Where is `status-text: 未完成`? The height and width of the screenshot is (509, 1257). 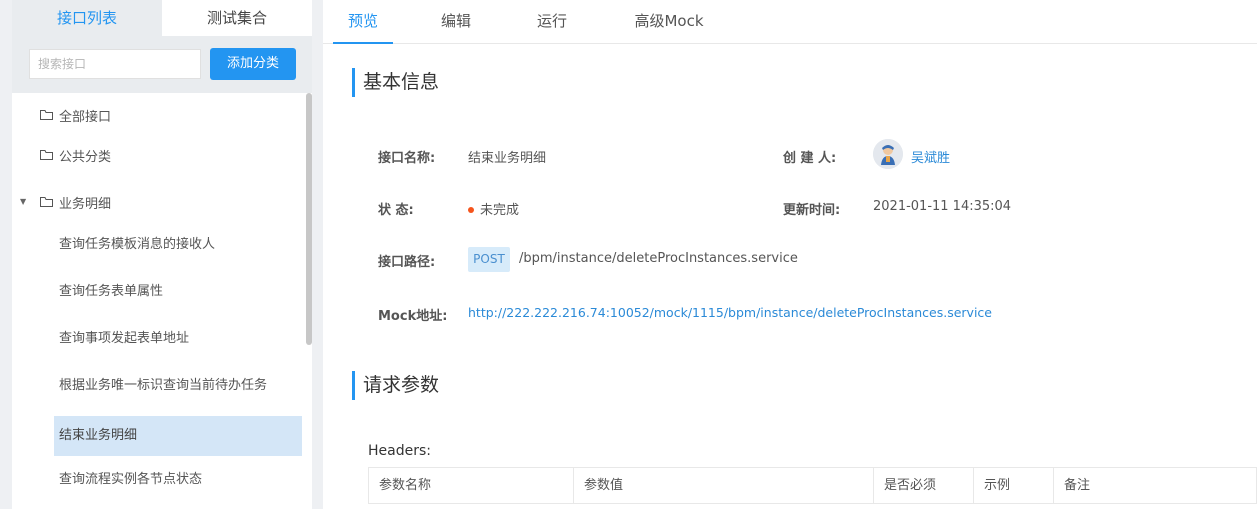 status-text: 未完成 is located at coordinates (500, 210).